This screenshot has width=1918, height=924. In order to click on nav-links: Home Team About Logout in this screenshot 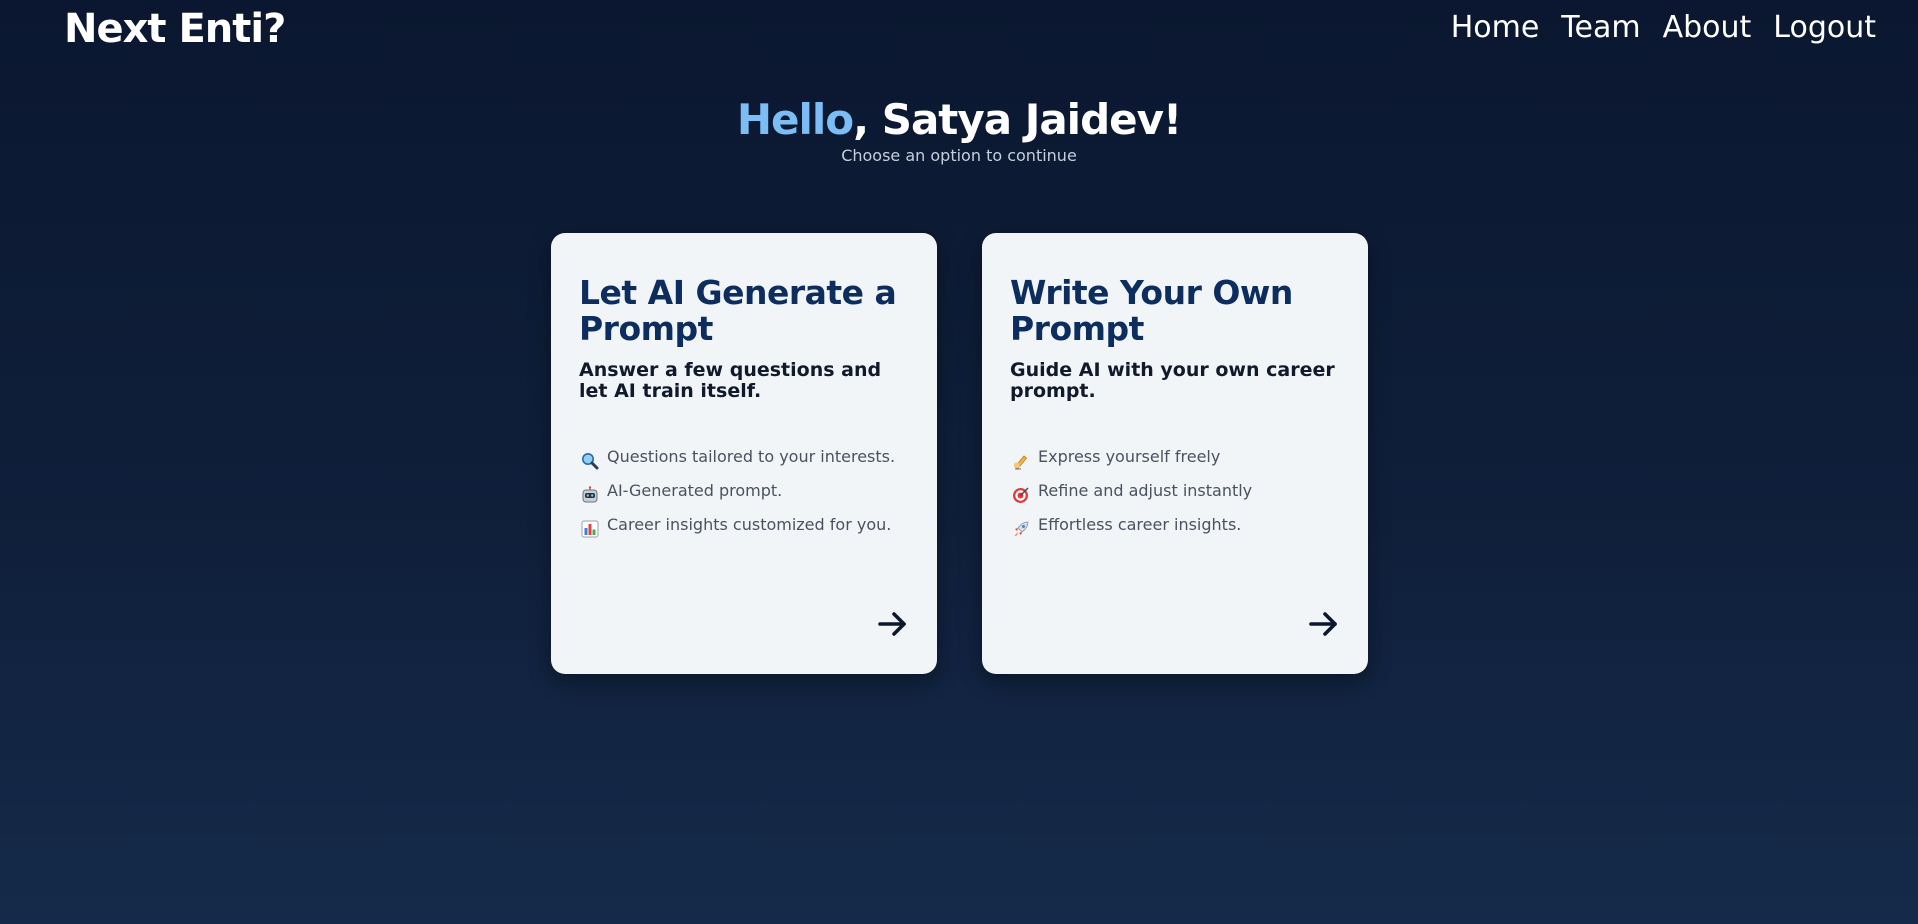, I will do `click(1663, 27)`.